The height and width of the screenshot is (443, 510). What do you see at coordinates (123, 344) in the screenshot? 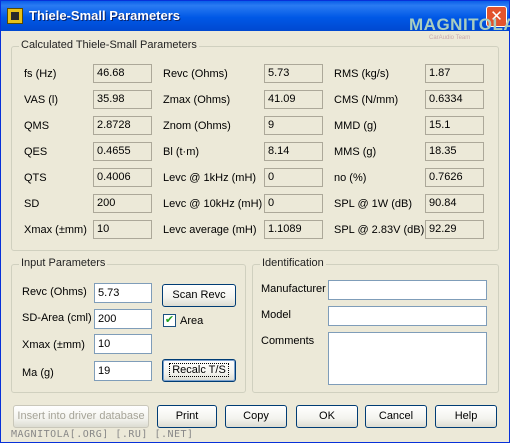
I see `xmax-input: 10` at bounding box center [123, 344].